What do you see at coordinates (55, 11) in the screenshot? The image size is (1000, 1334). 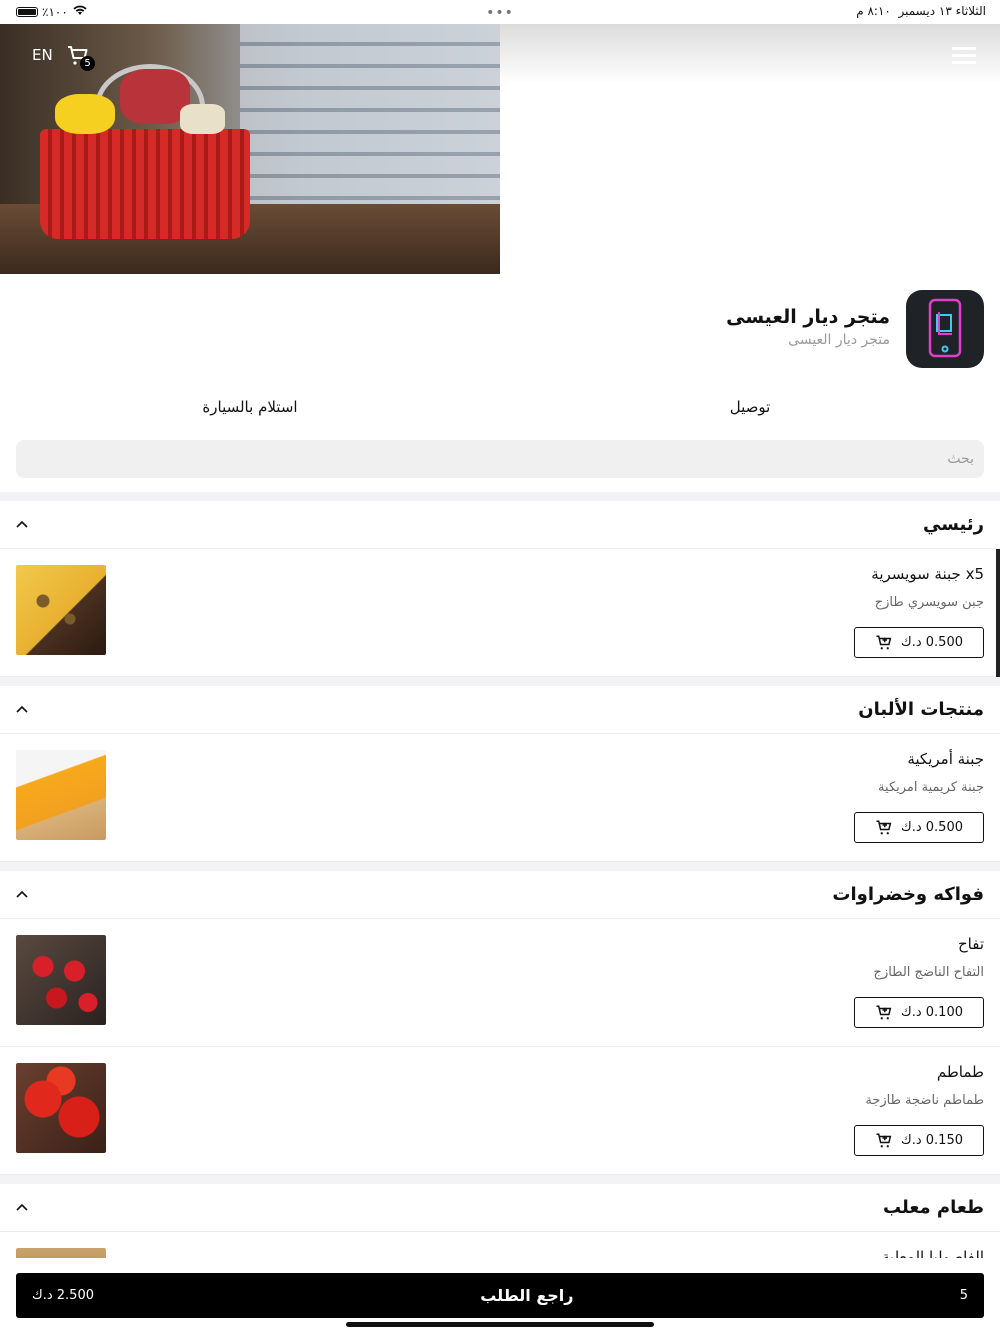 I see `battery-level: ٪١٠٠` at bounding box center [55, 11].